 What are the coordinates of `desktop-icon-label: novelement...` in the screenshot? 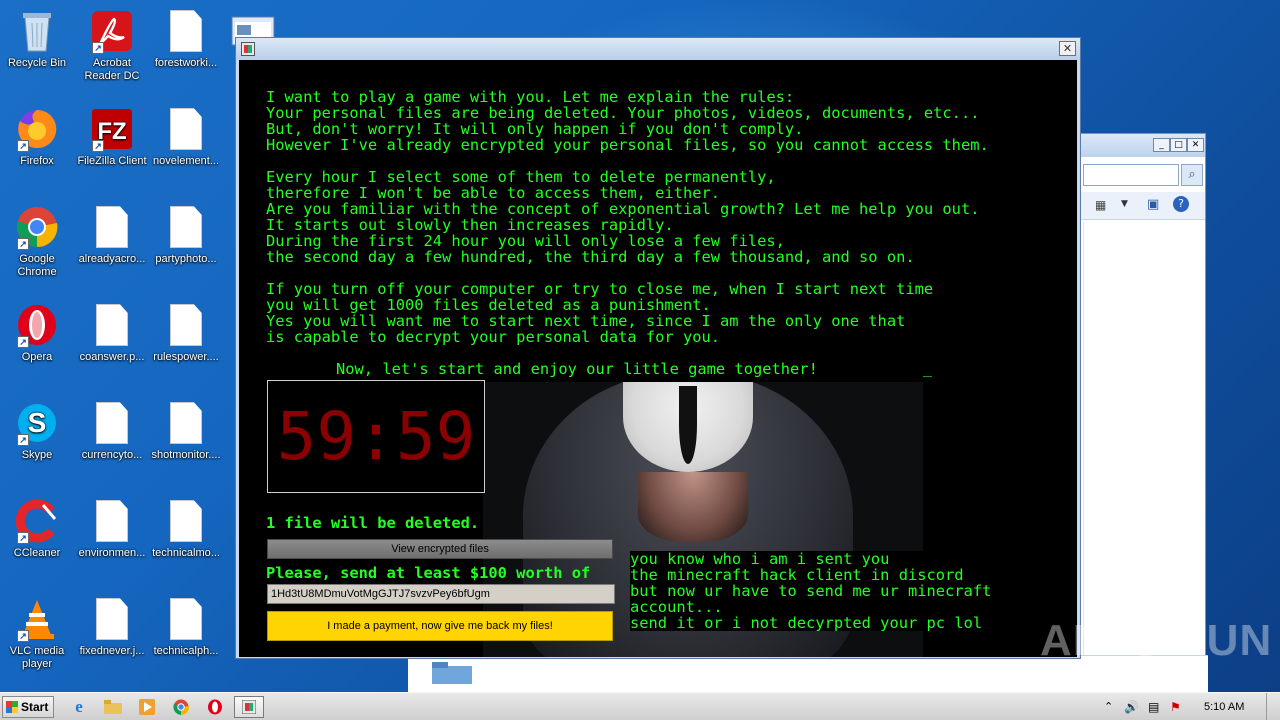 It's located at (186, 161).